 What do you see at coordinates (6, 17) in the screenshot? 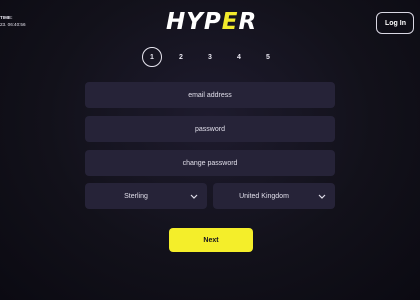
I see `time-label: TIME:` at bounding box center [6, 17].